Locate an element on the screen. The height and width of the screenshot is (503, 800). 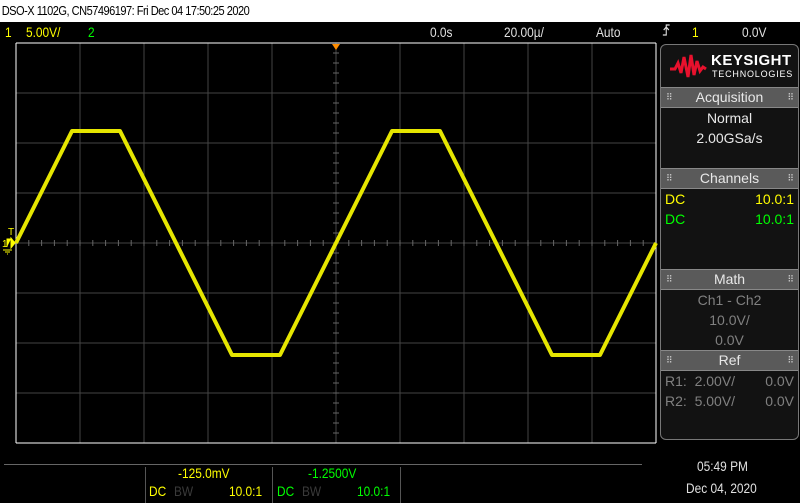
ch1-number: 1 is located at coordinates (8, 32).